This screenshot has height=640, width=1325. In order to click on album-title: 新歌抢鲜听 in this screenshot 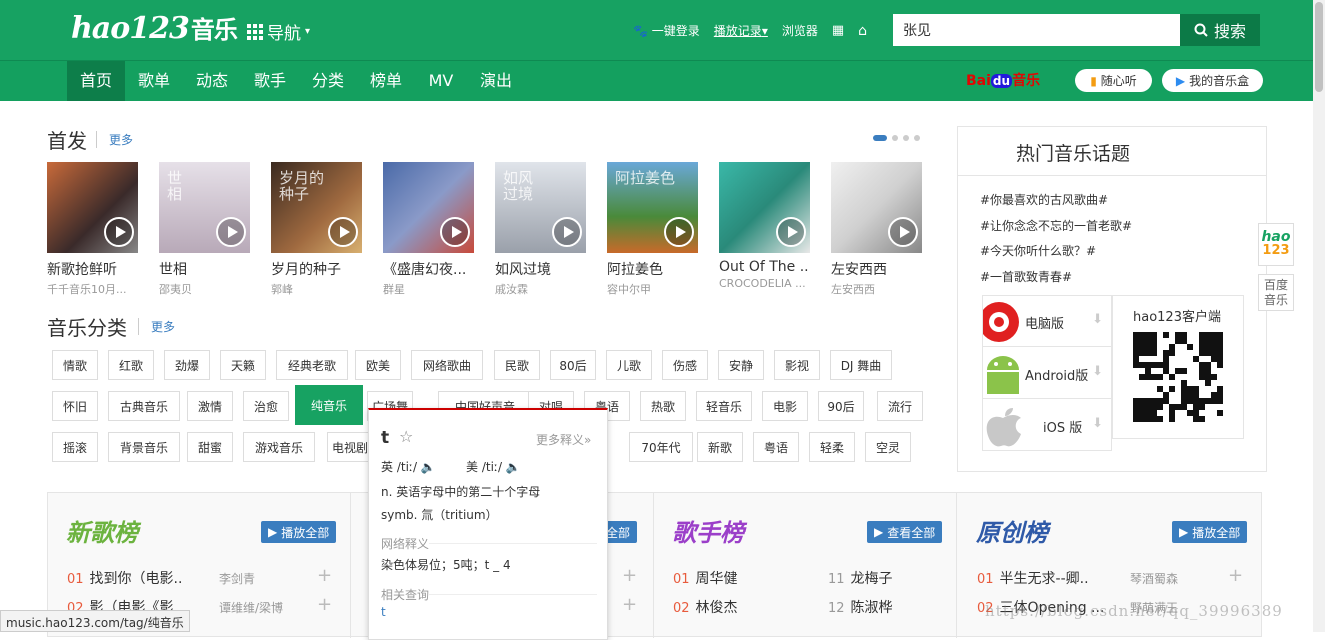, I will do `click(92, 269)`.